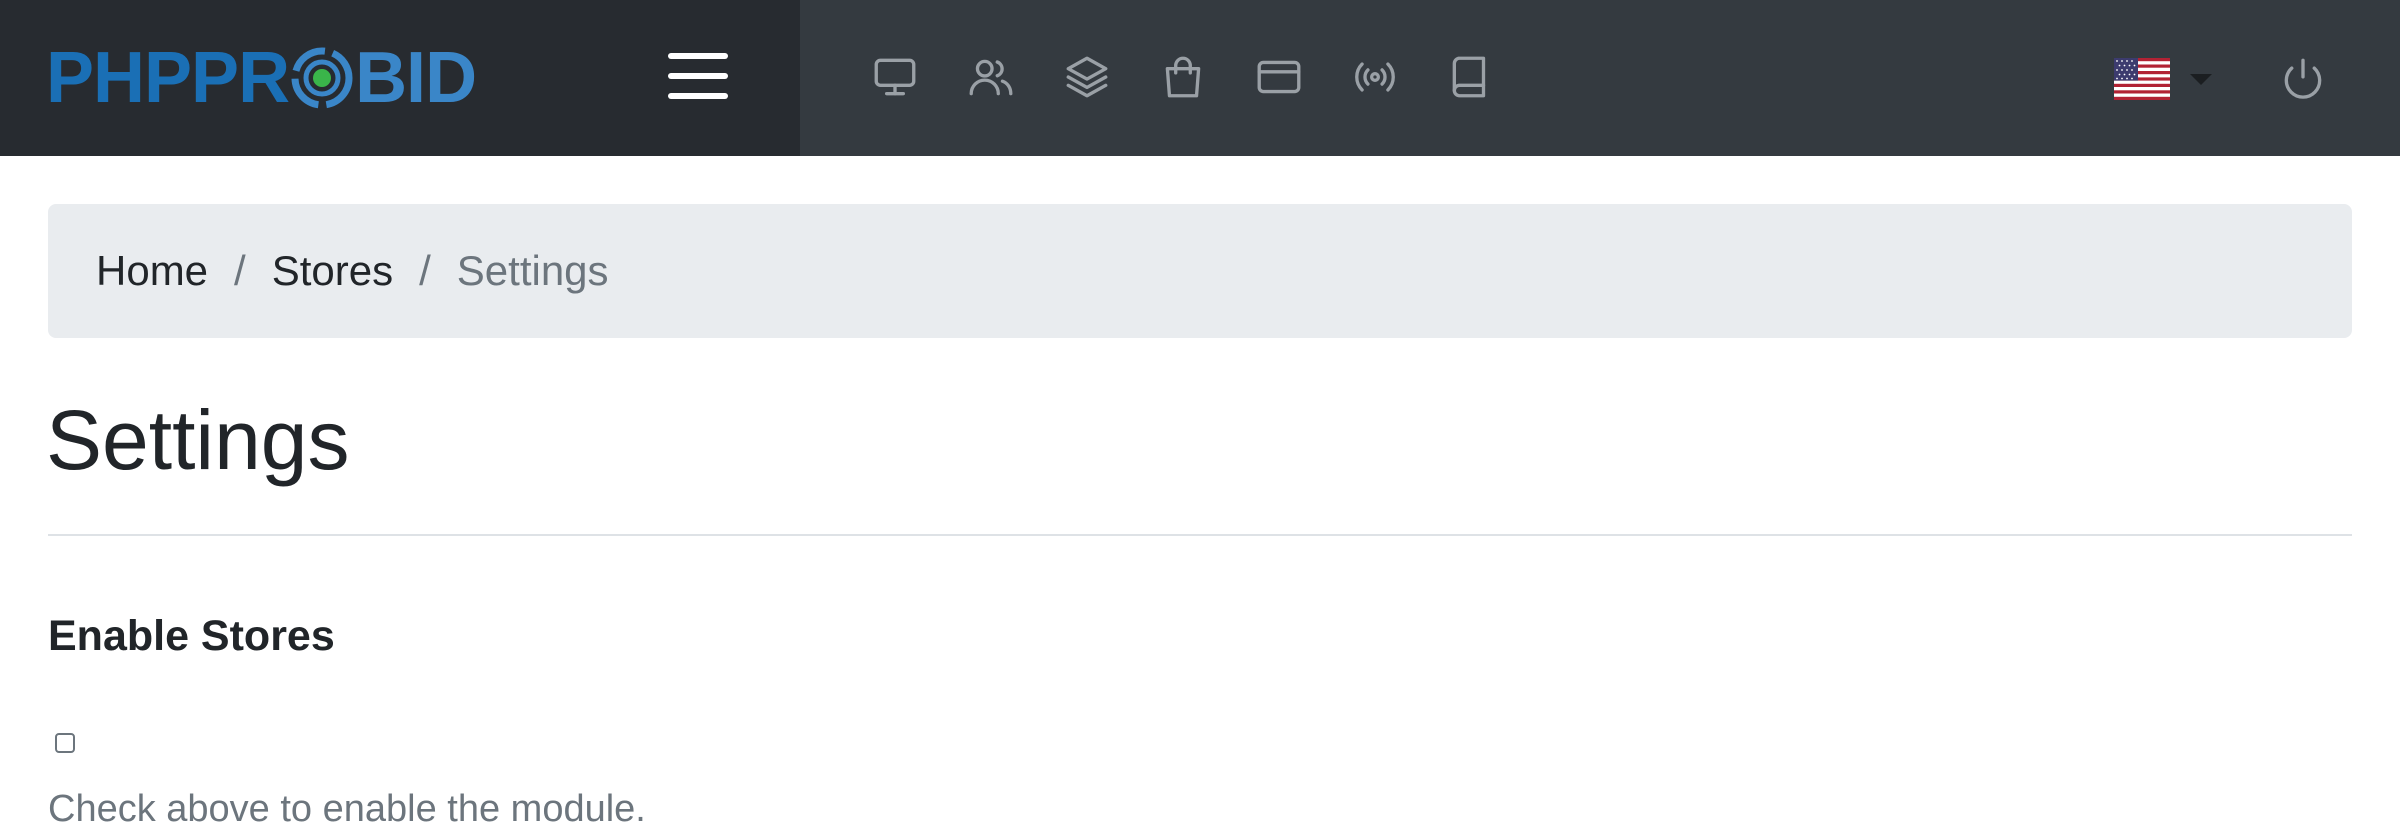 This screenshot has height=840, width=2400. I want to click on shopping-bag-icon, so click(1183, 77).